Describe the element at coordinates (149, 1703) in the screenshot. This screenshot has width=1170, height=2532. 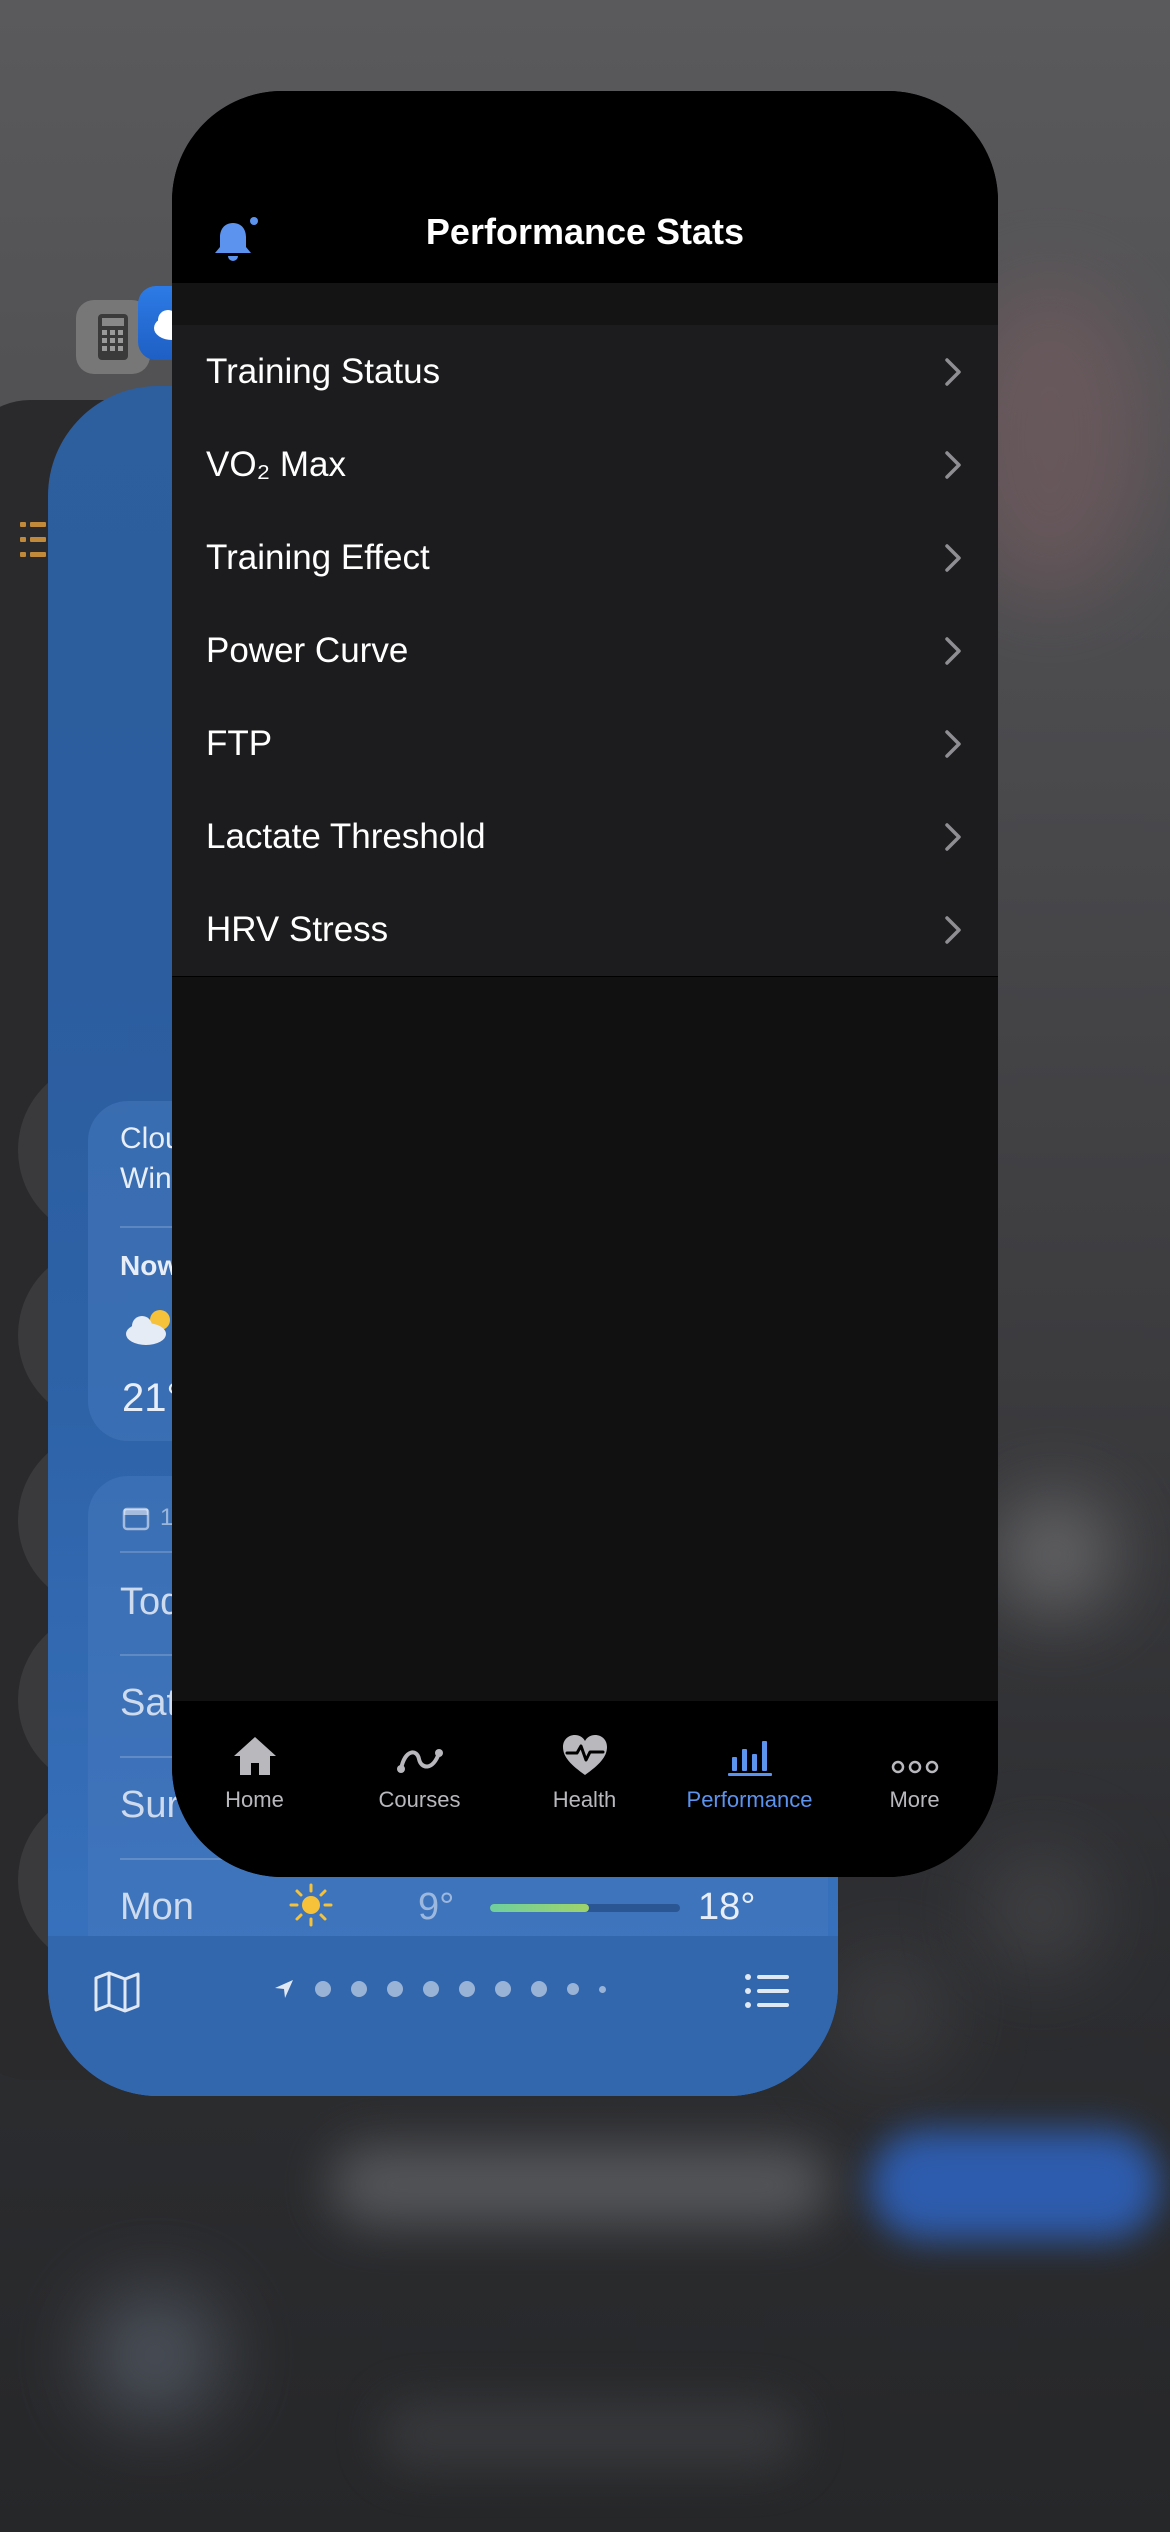
I see `forecast-day: Sat` at that location.